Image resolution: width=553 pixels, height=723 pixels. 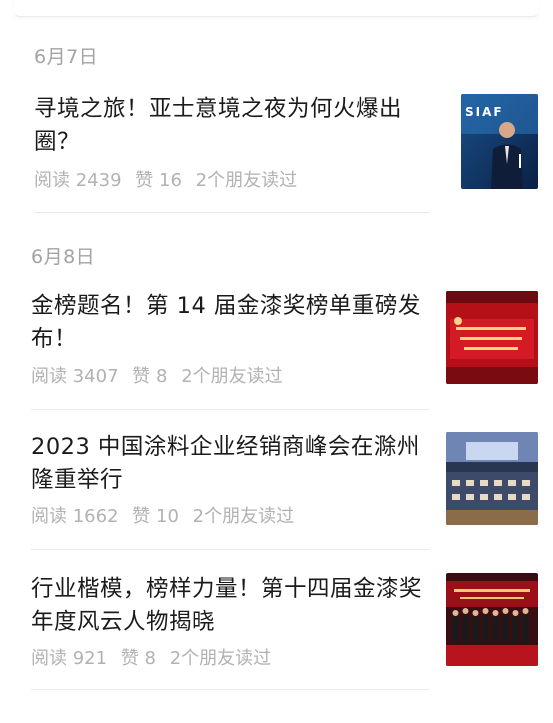 What do you see at coordinates (276, 8) in the screenshot?
I see `previous-card-edge` at bounding box center [276, 8].